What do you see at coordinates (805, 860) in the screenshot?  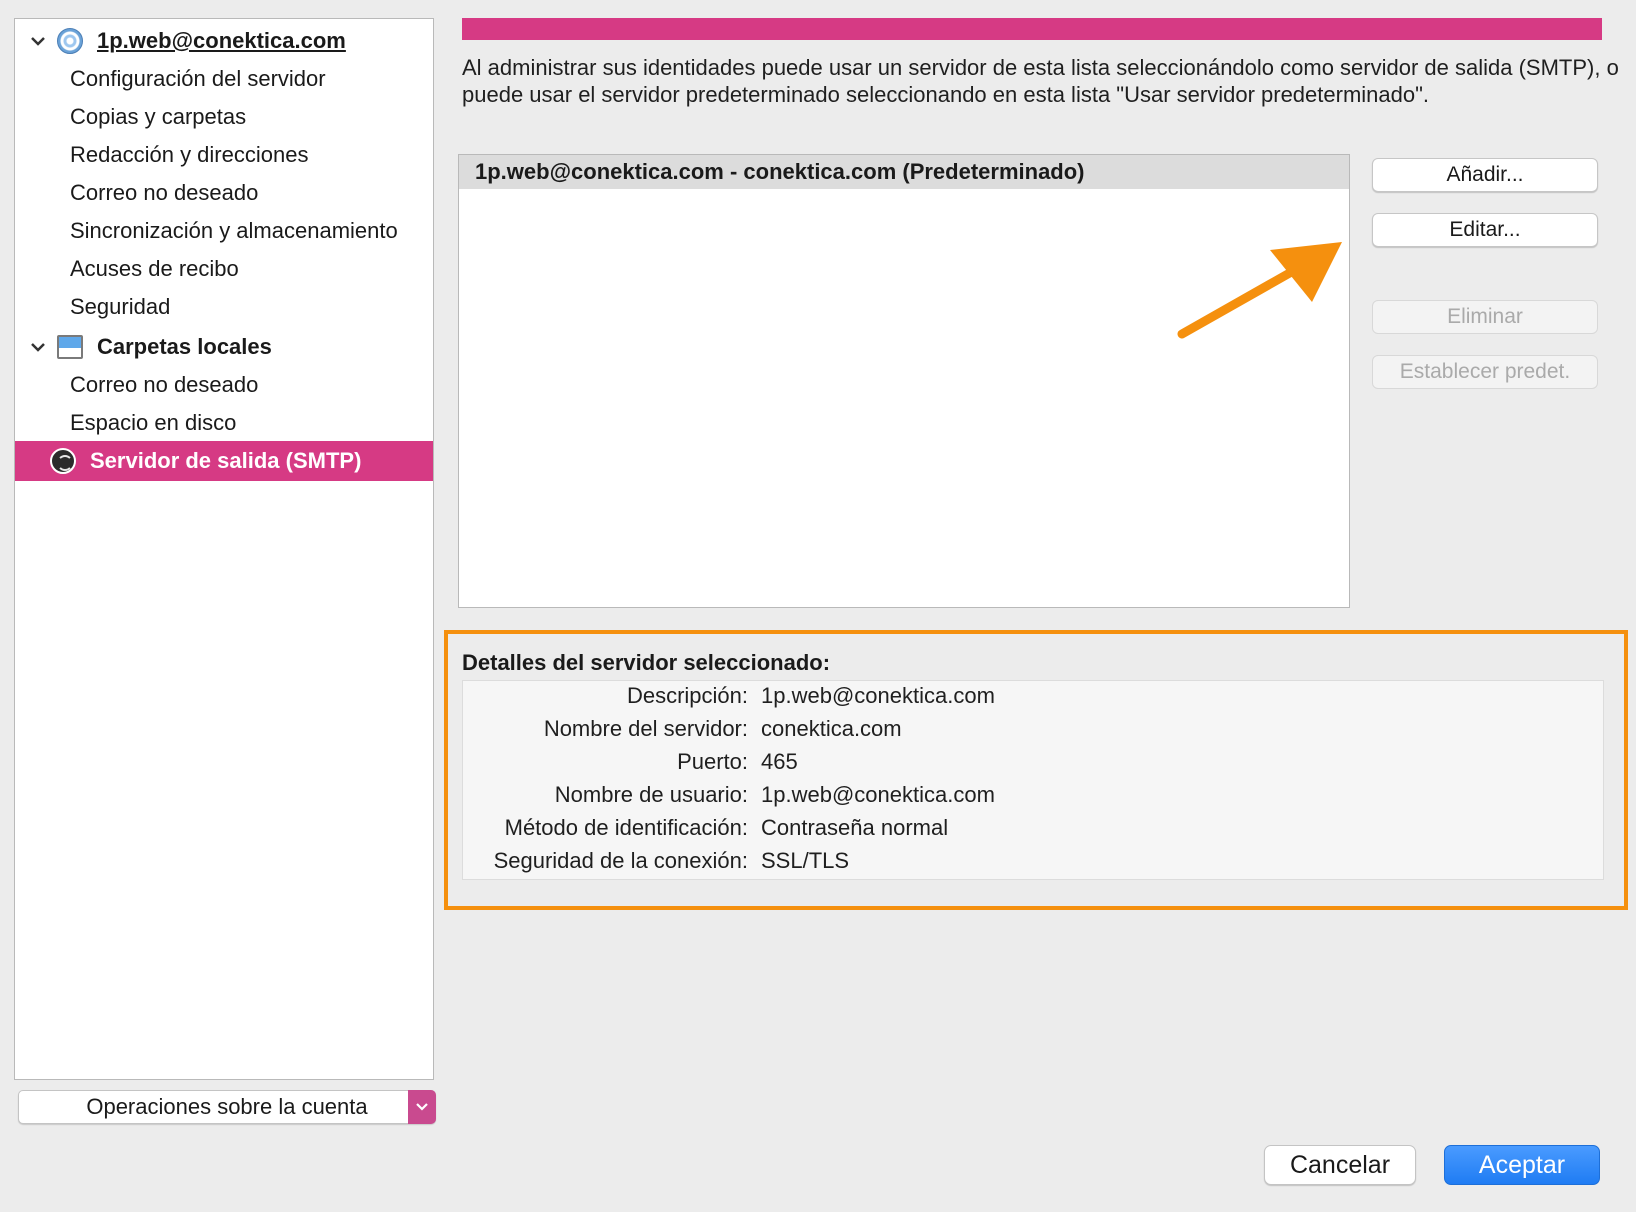 I see `detail-value: SSL/TLS` at bounding box center [805, 860].